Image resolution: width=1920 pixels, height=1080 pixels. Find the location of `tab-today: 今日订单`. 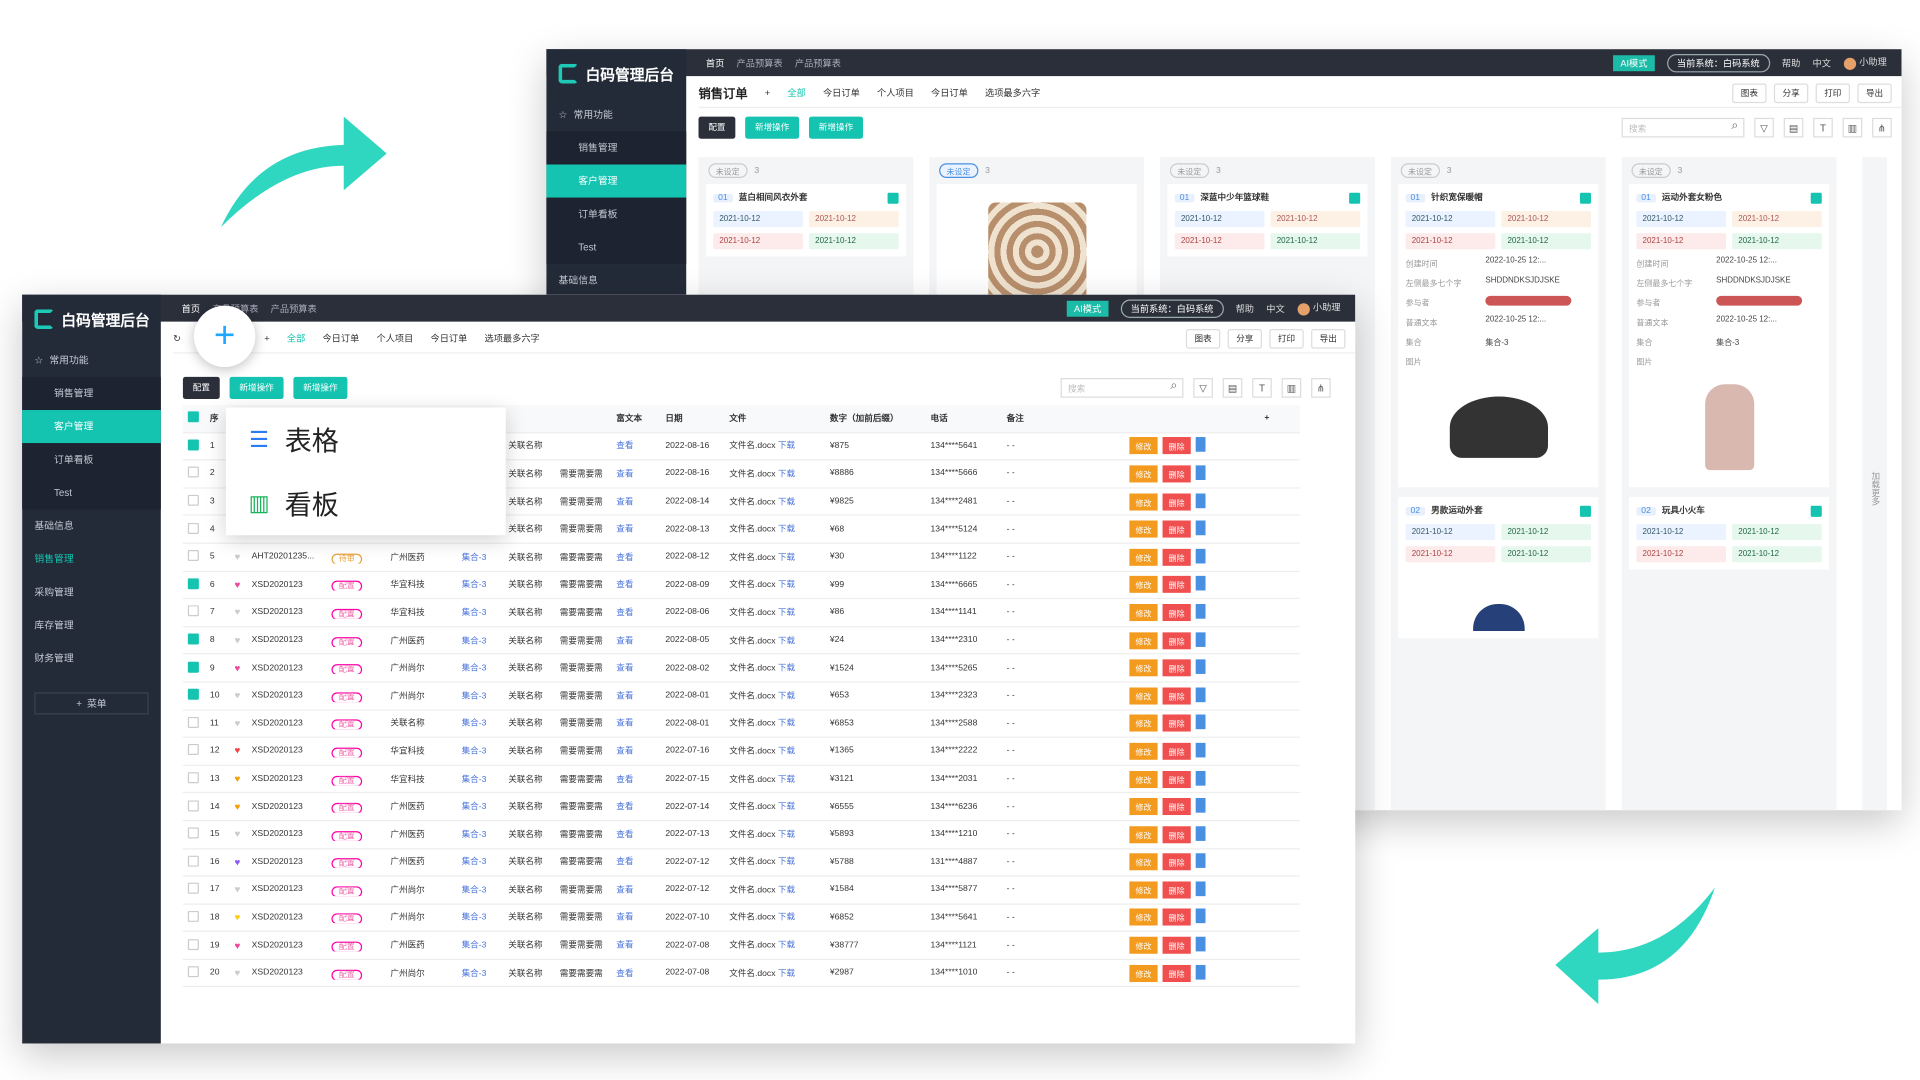

tab-today: 今日订单 is located at coordinates (841, 93).